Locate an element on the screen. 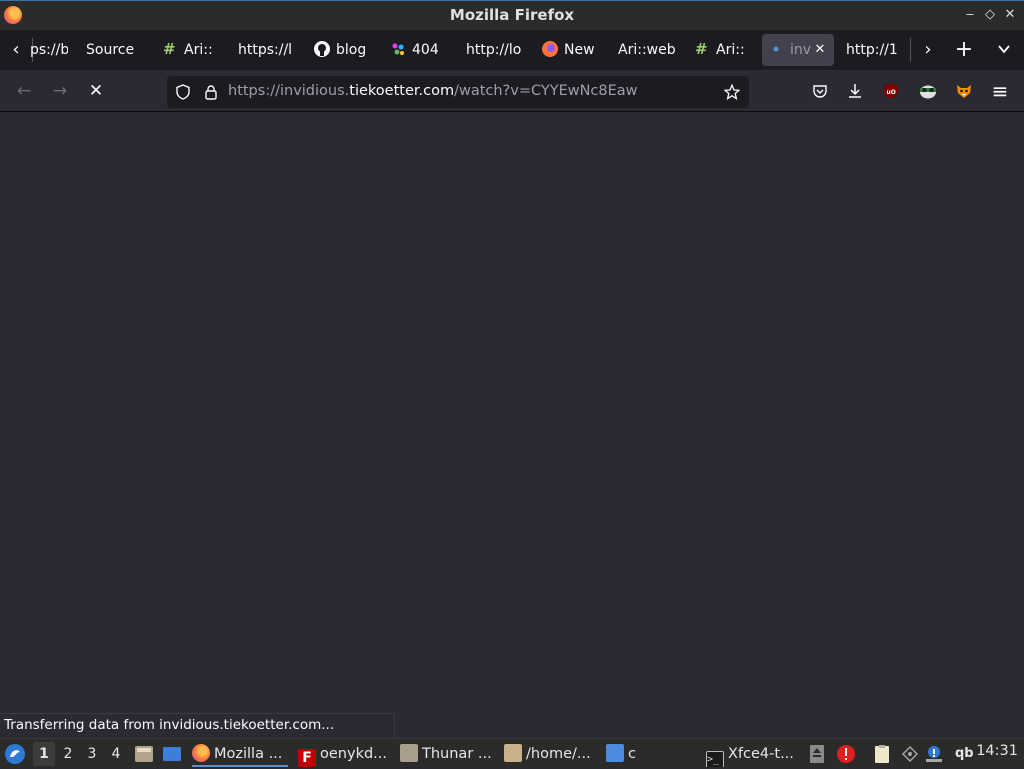 Image resolution: width=1024 pixels, height=769 pixels. back-button: ← is located at coordinates (24, 91).